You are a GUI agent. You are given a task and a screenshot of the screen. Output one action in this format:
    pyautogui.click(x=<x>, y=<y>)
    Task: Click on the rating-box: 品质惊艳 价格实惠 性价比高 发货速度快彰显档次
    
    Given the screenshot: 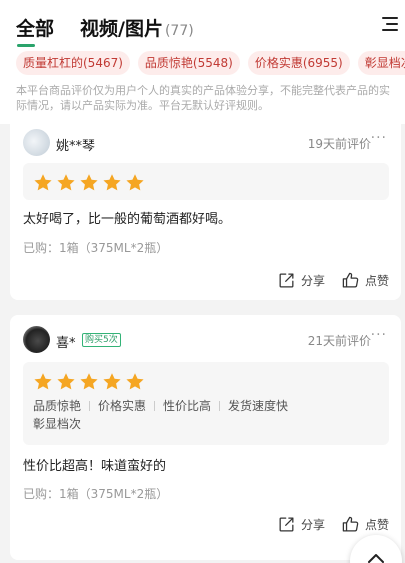 What is the action you would take?
    pyautogui.click(x=206, y=403)
    